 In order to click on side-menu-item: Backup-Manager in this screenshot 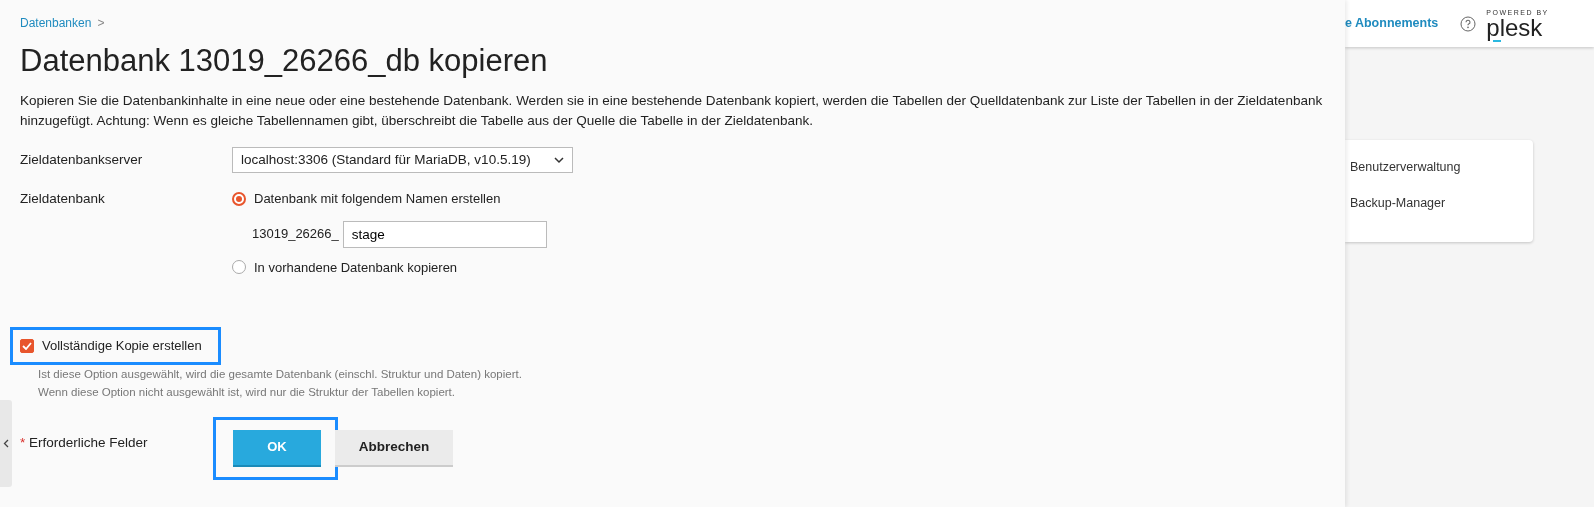, I will do `click(1441, 203)`.